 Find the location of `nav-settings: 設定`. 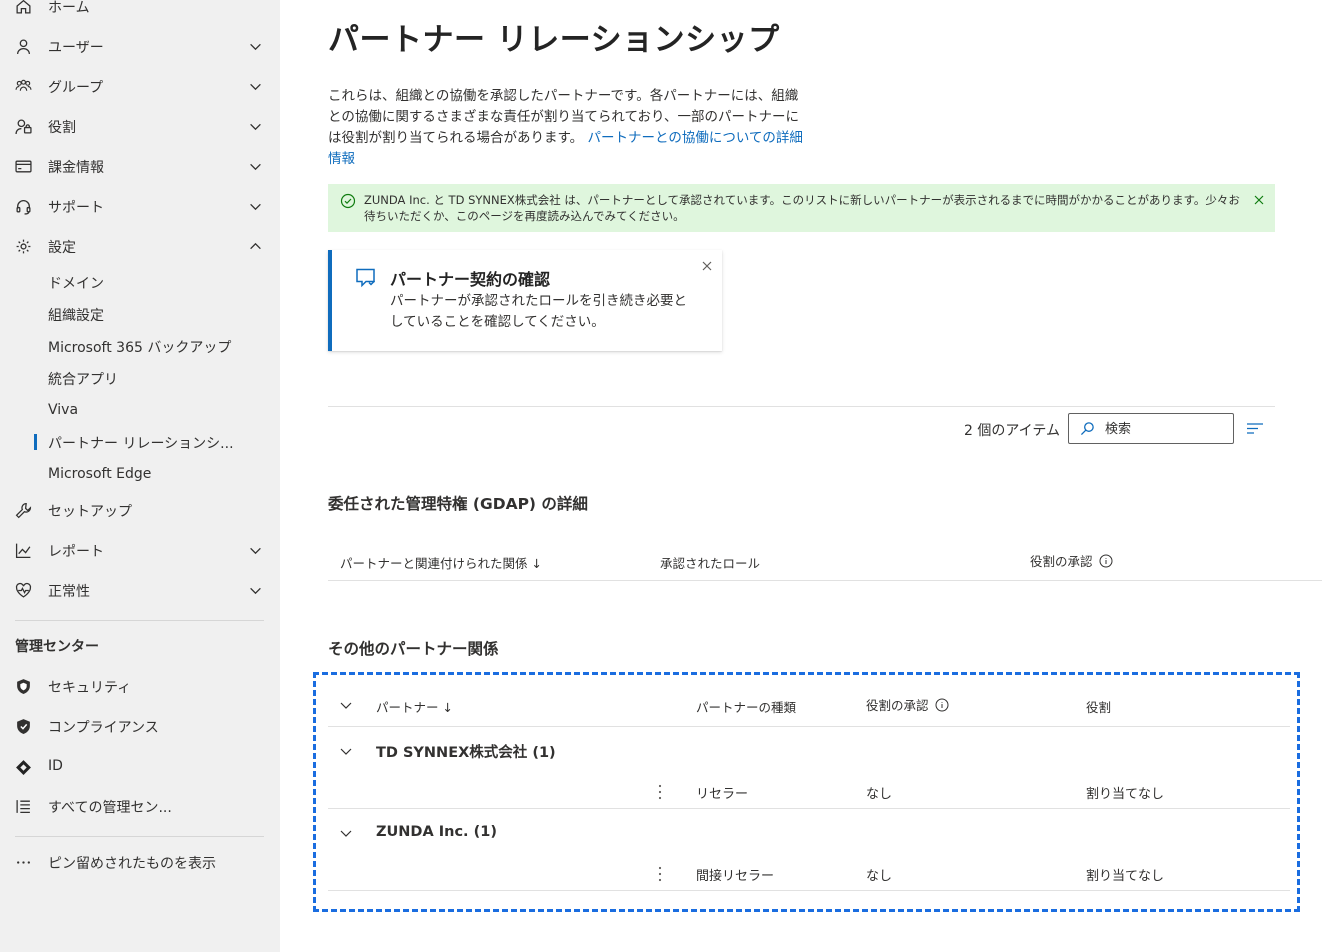

nav-settings: 設定 is located at coordinates (140, 246).